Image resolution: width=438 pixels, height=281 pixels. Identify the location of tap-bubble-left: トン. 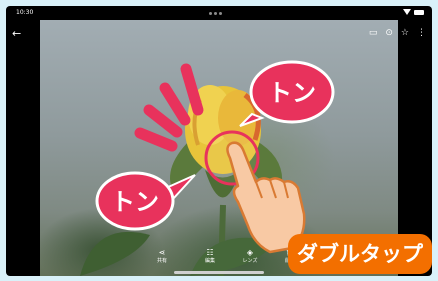
(145, 201).